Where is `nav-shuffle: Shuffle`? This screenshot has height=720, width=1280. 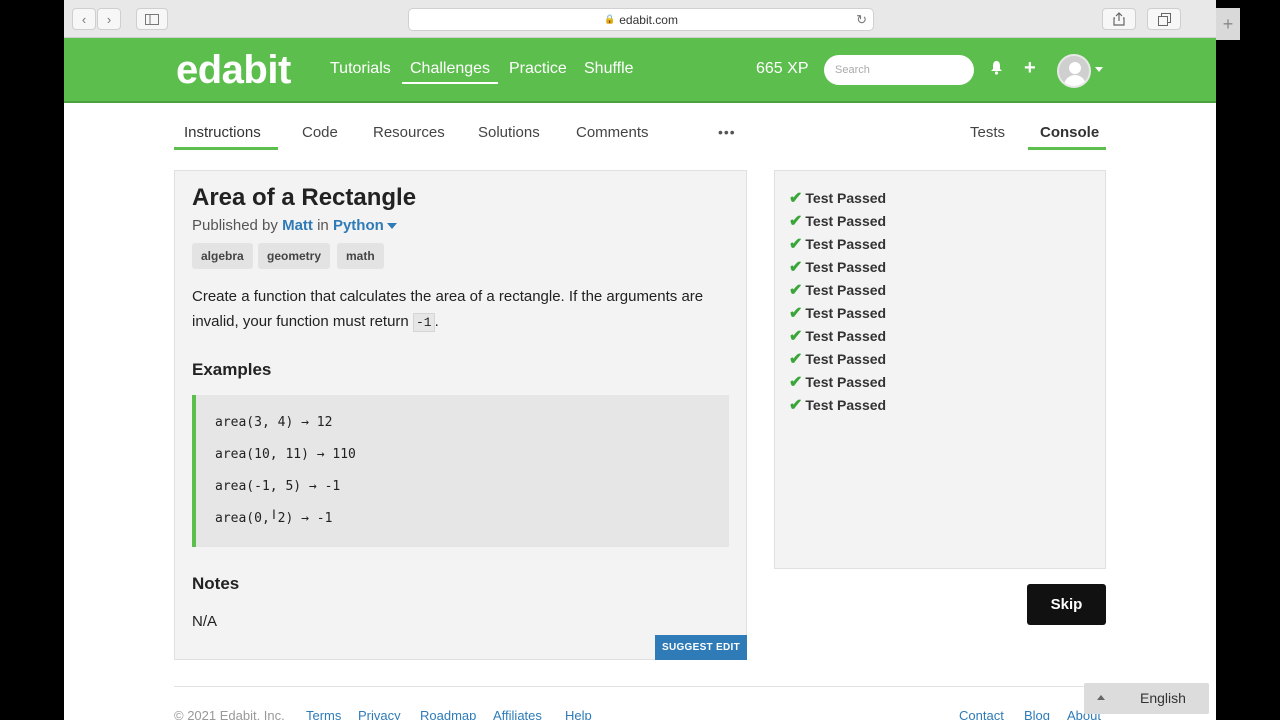
nav-shuffle: Shuffle is located at coordinates (609, 69).